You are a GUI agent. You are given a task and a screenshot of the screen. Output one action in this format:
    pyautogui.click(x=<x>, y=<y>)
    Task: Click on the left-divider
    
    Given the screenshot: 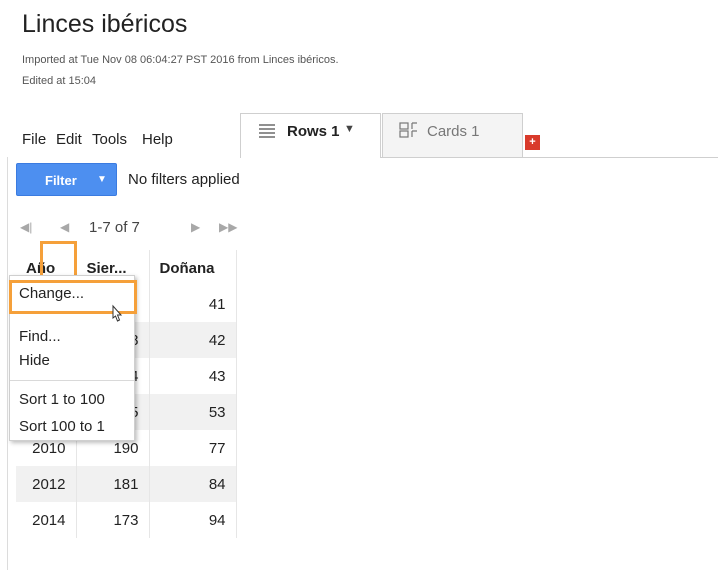 What is the action you would take?
    pyautogui.click(x=7, y=363)
    